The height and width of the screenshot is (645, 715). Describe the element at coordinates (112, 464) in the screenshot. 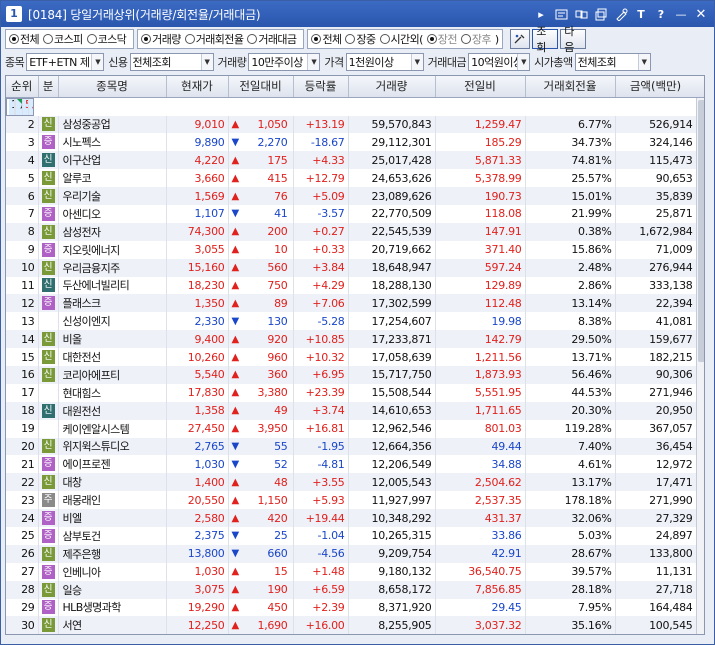

I see `stock-name-cell: 에이프로젠` at that location.